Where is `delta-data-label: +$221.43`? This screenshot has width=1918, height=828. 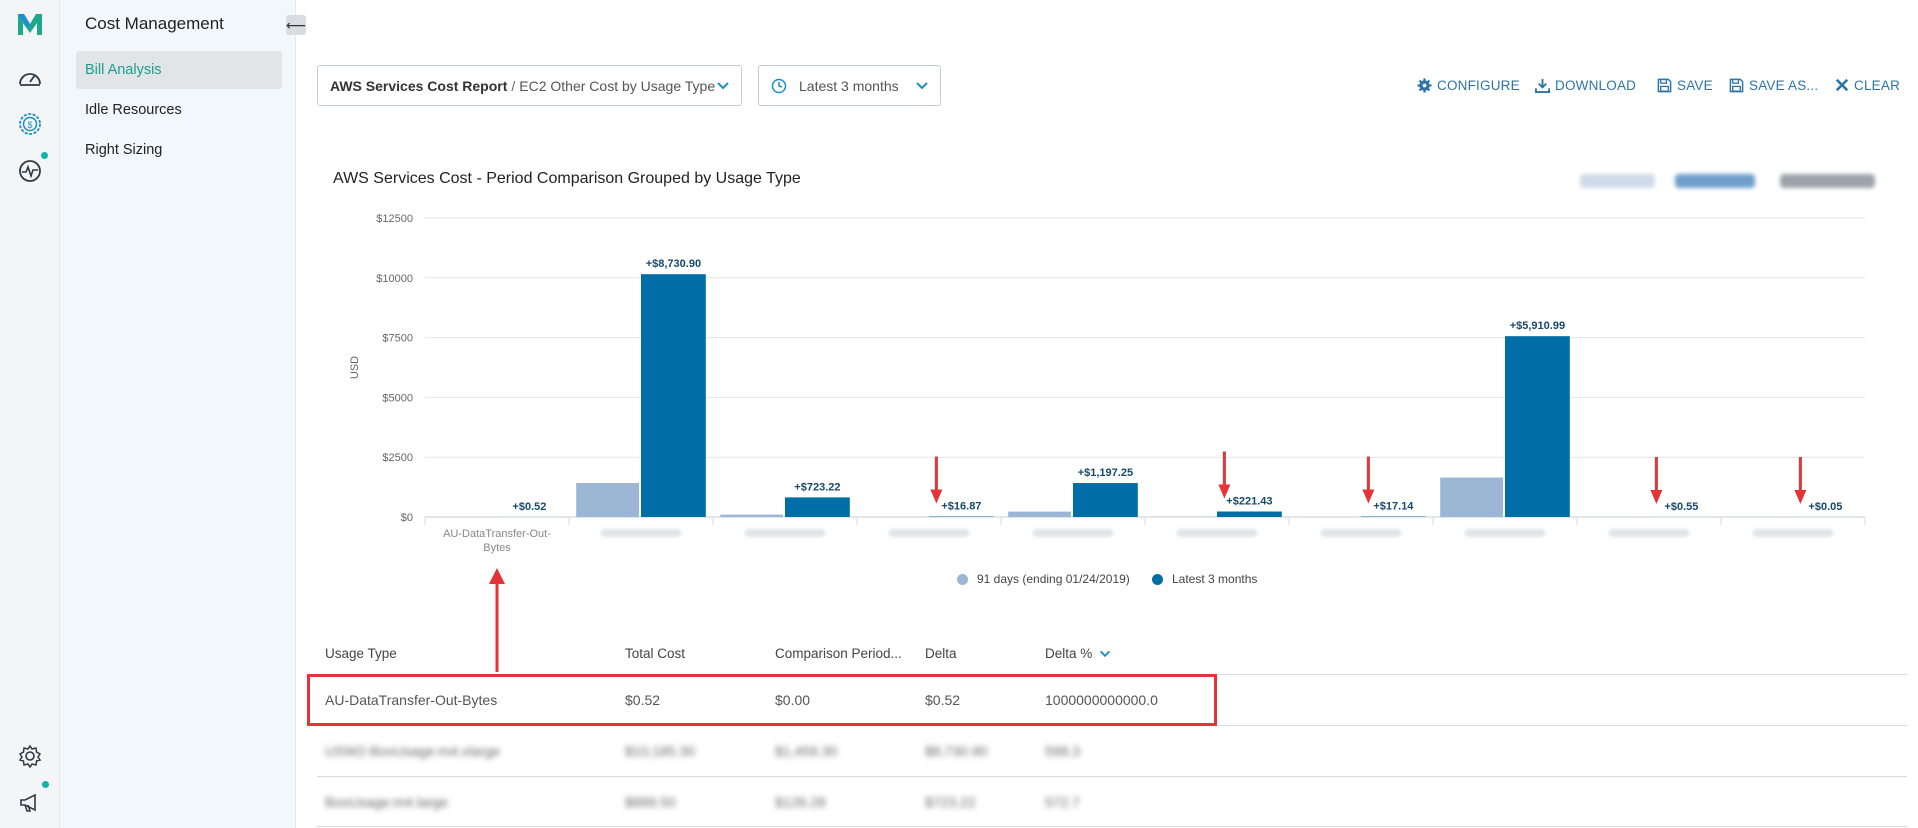
delta-data-label: +$221.43 is located at coordinates (1249, 501).